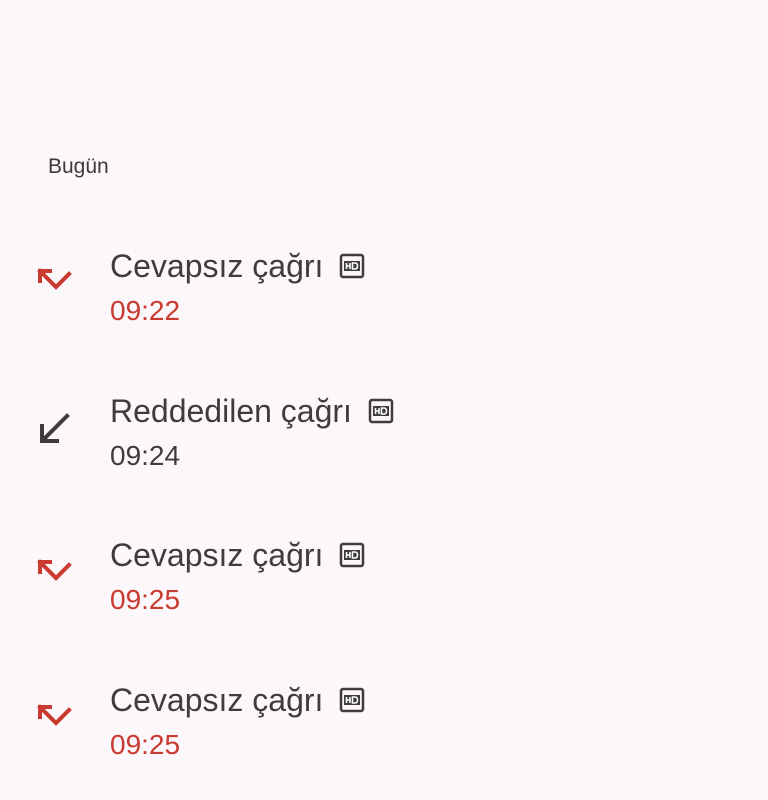 The height and width of the screenshot is (800, 768). What do you see at coordinates (145, 310) in the screenshot?
I see `call-time: 09:22` at bounding box center [145, 310].